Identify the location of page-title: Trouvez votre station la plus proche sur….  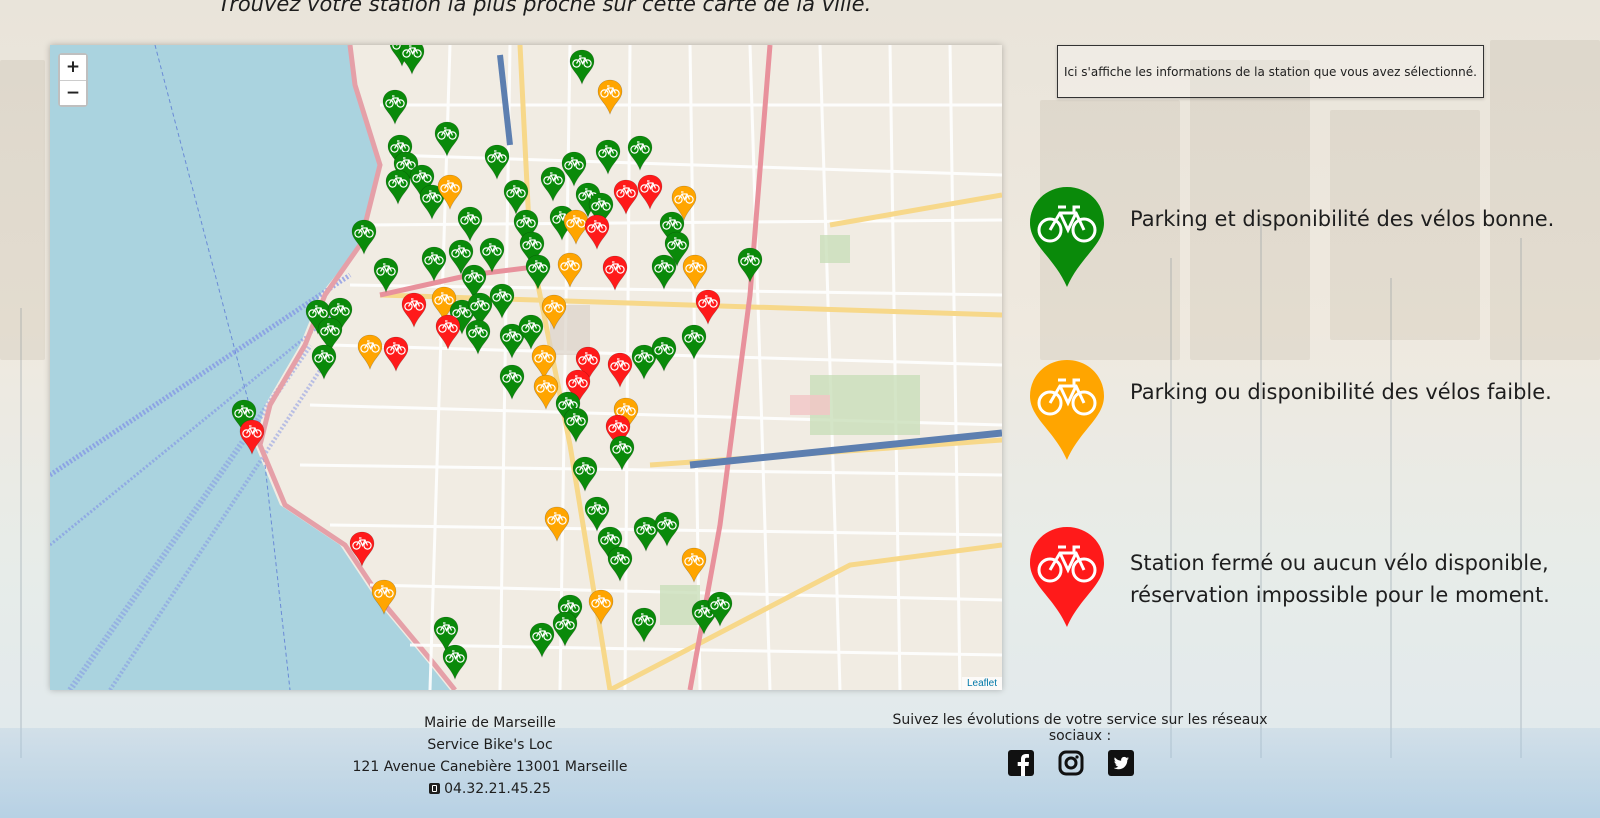
(545, 8).